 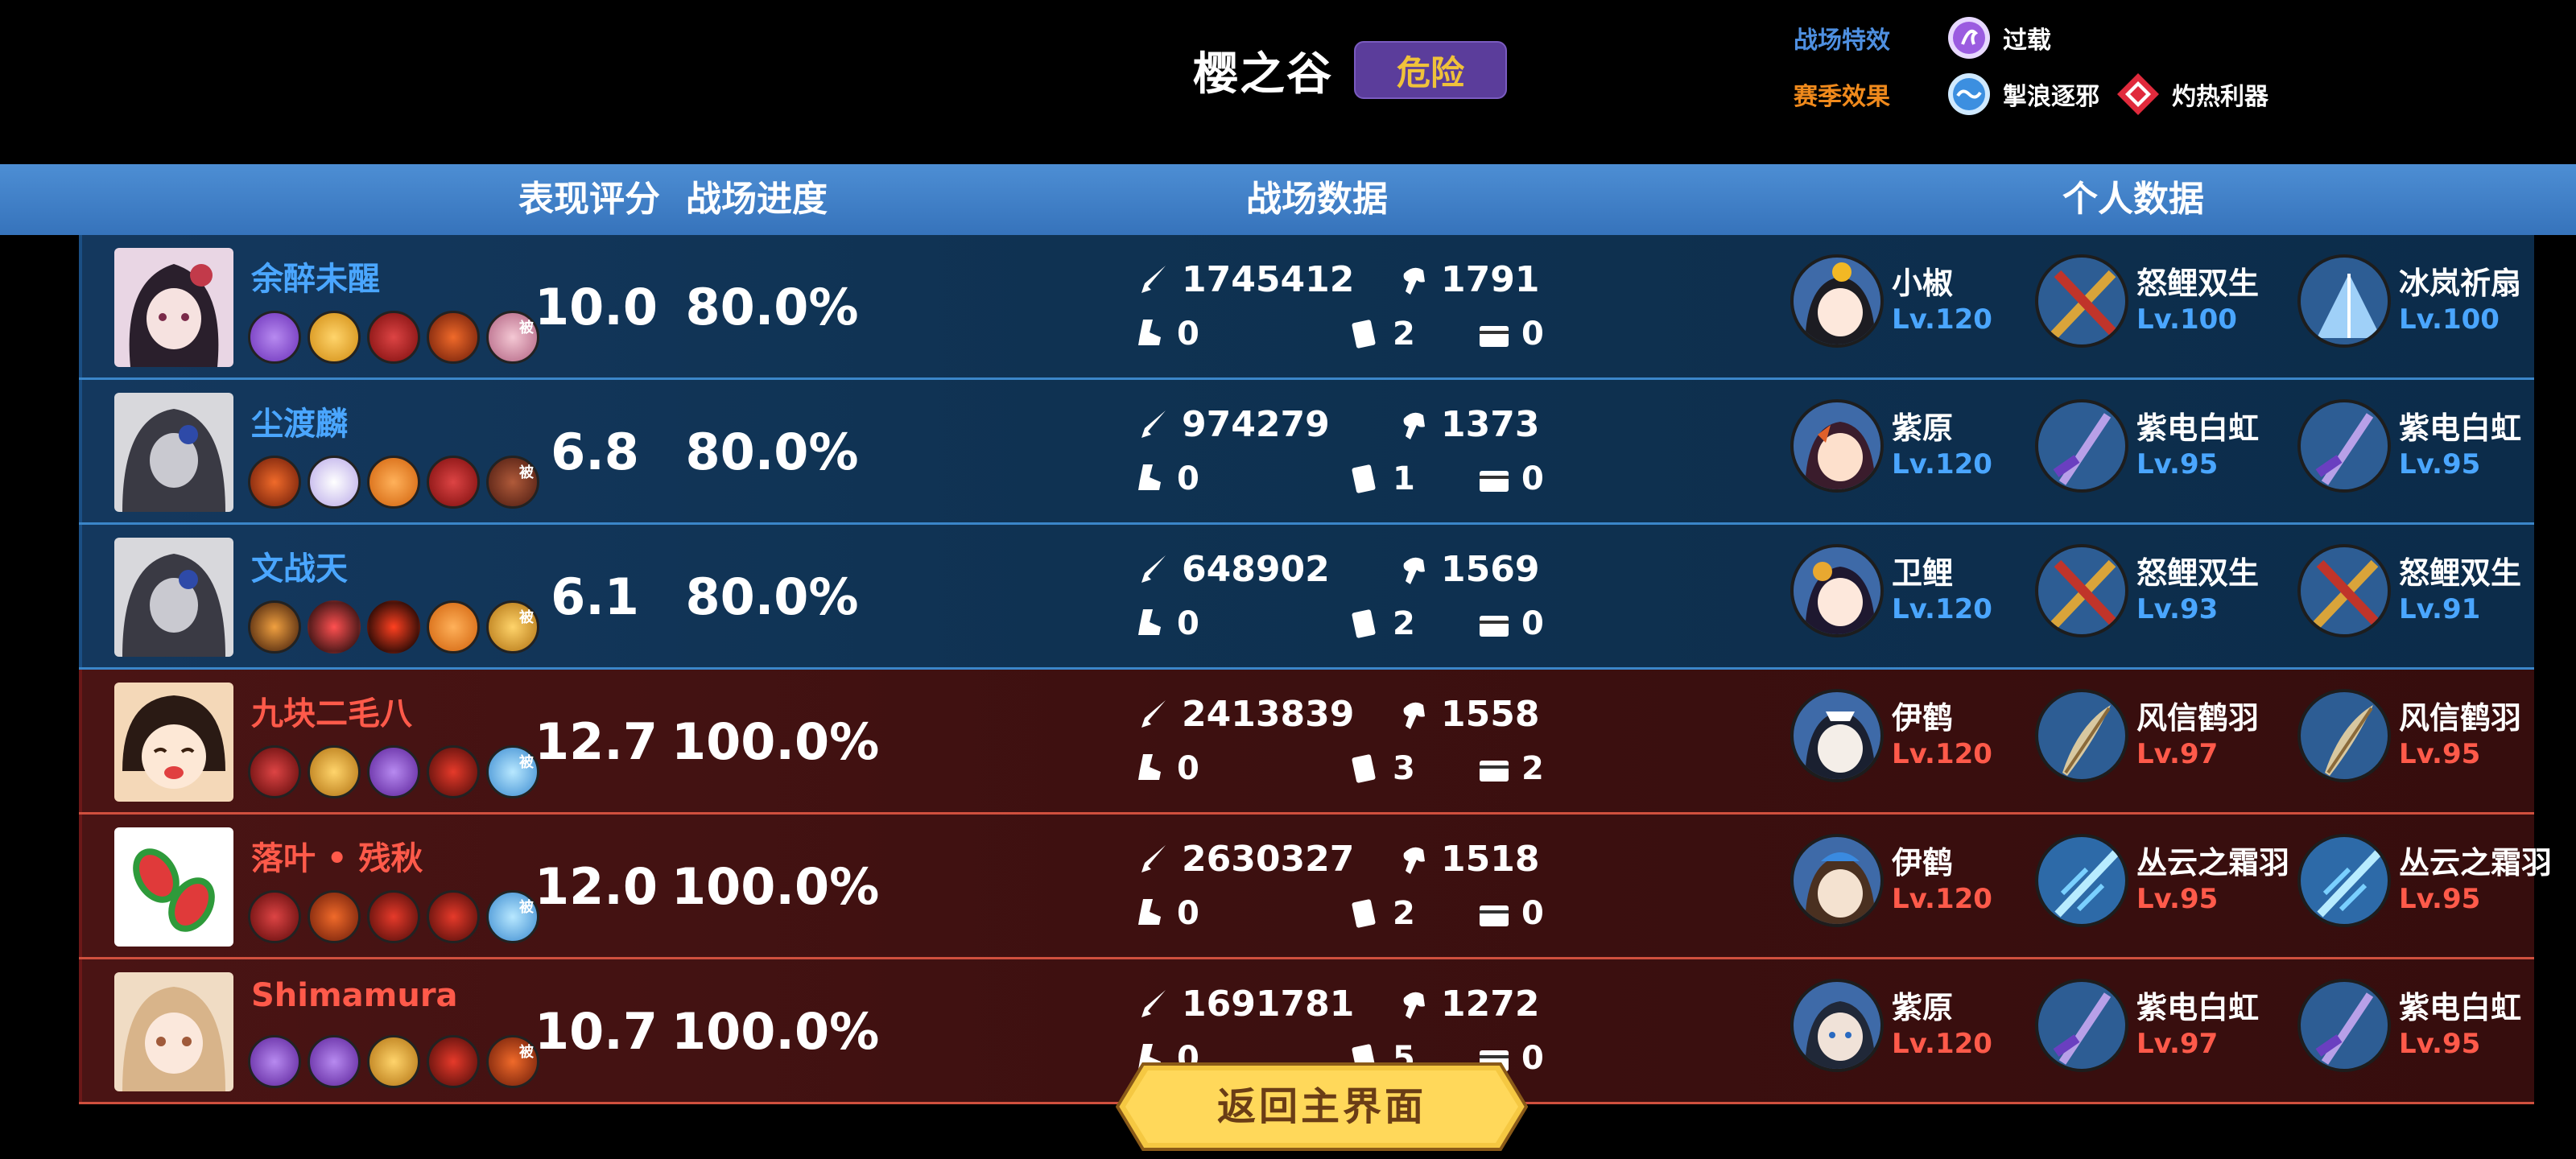 What do you see at coordinates (1467, 569) in the screenshot?
I see `heal-stat: 1569` at bounding box center [1467, 569].